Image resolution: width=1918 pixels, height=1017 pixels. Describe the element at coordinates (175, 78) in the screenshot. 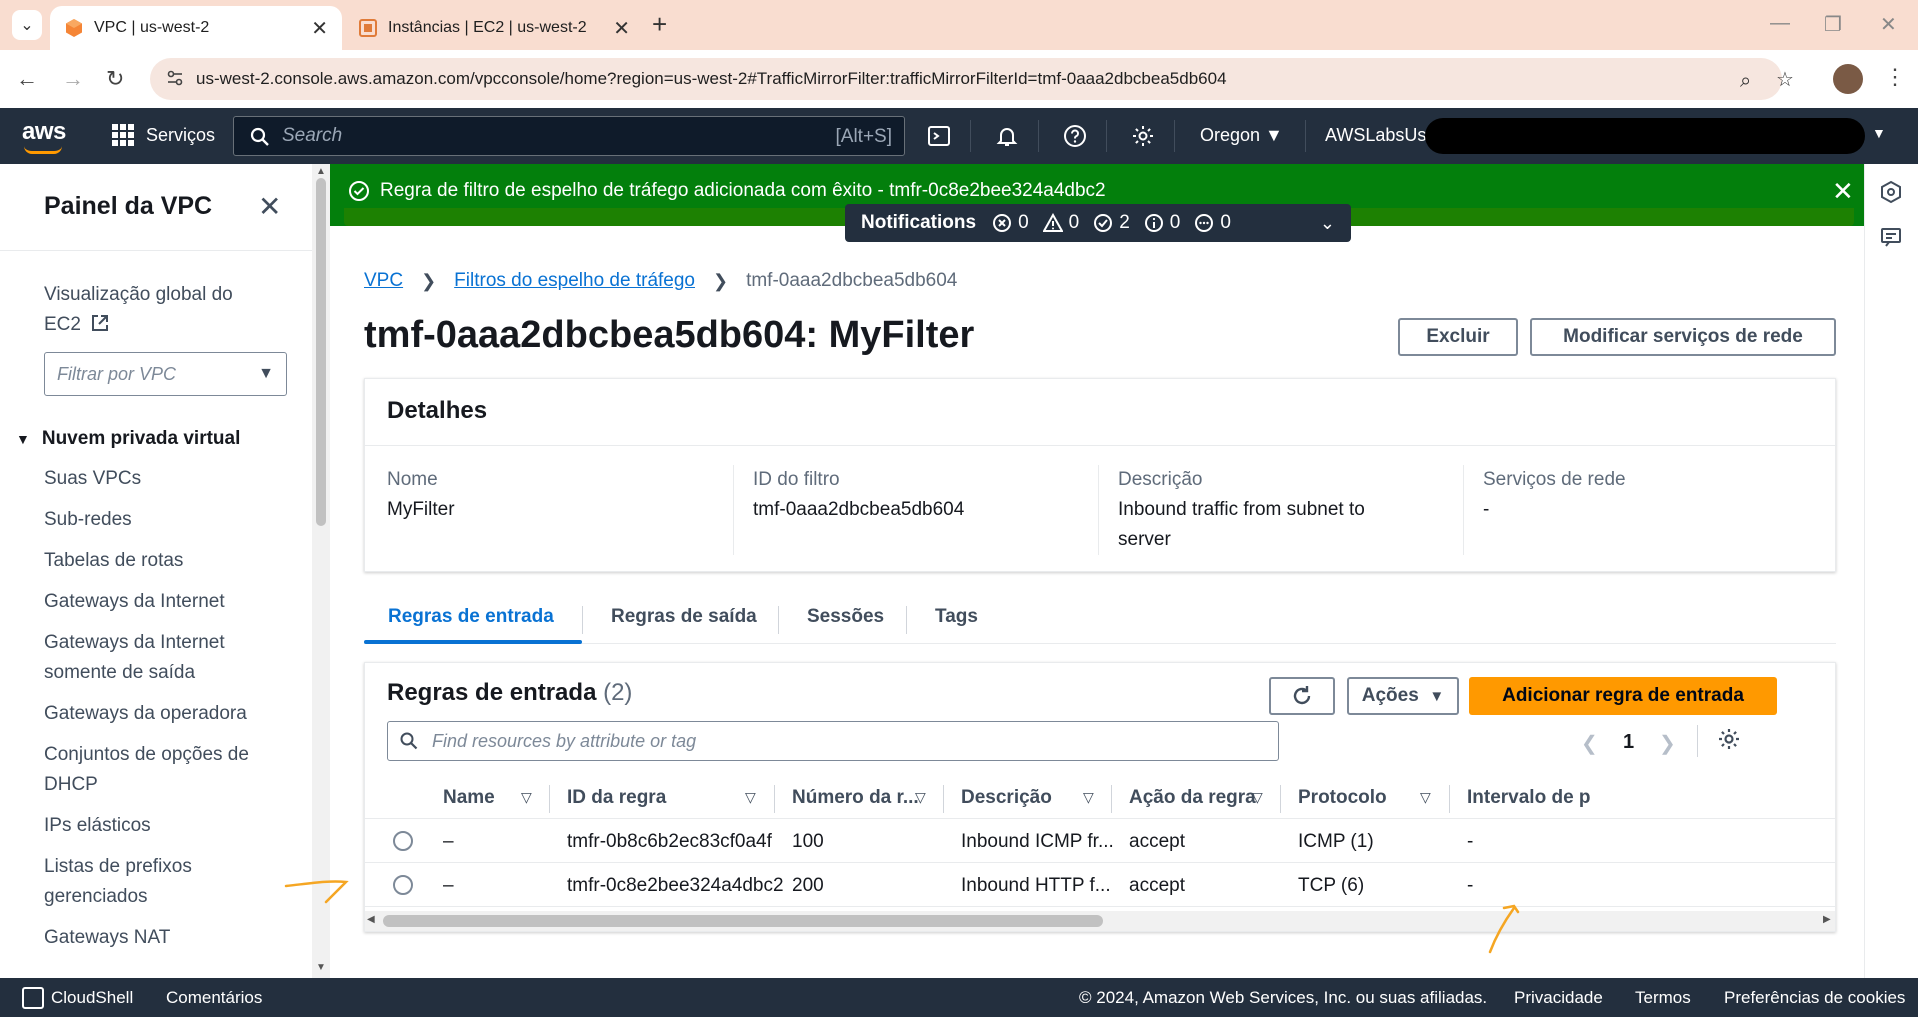

I see `site-info-icon` at that location.